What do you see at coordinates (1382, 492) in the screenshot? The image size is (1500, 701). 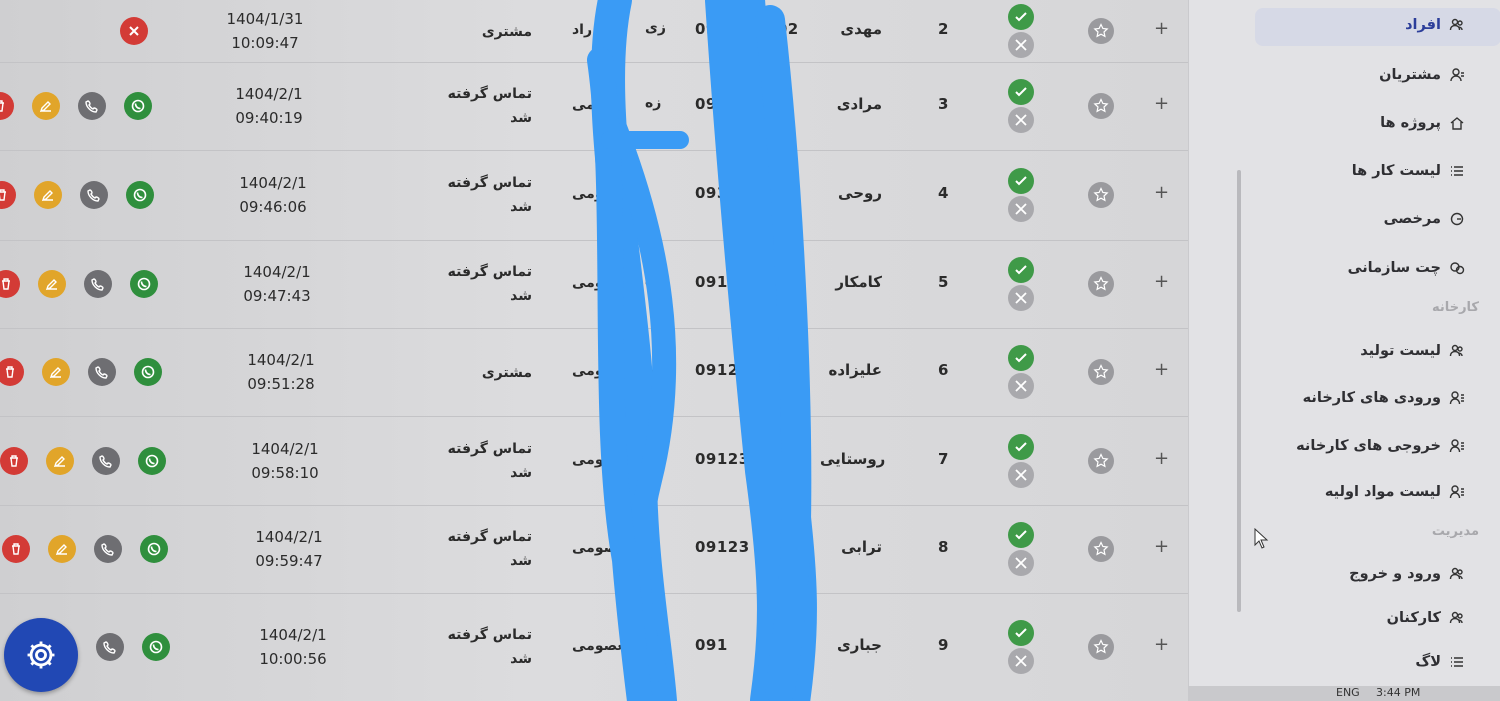 I see `sidebar-item-label: لیست مواد اولیه` at bounding box center [1382, 492].